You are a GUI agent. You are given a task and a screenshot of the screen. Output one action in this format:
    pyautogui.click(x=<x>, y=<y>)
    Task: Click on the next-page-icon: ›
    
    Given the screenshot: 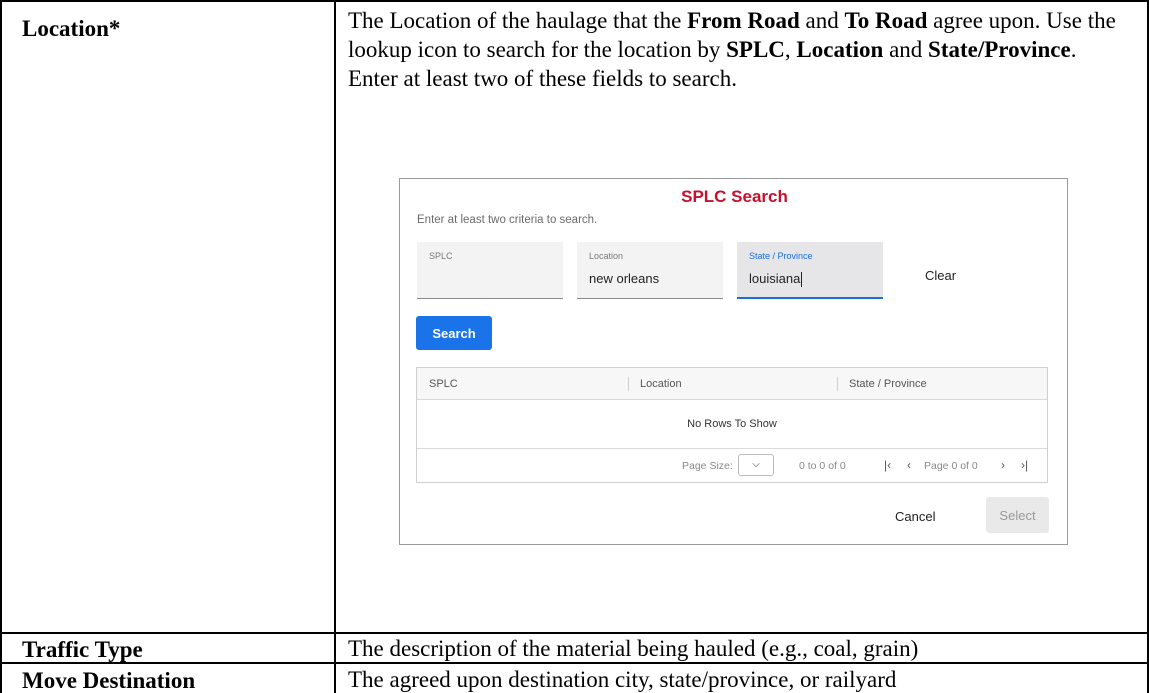 What is the action you would take?
    pyautogui.click(x=1003, y=465)
    